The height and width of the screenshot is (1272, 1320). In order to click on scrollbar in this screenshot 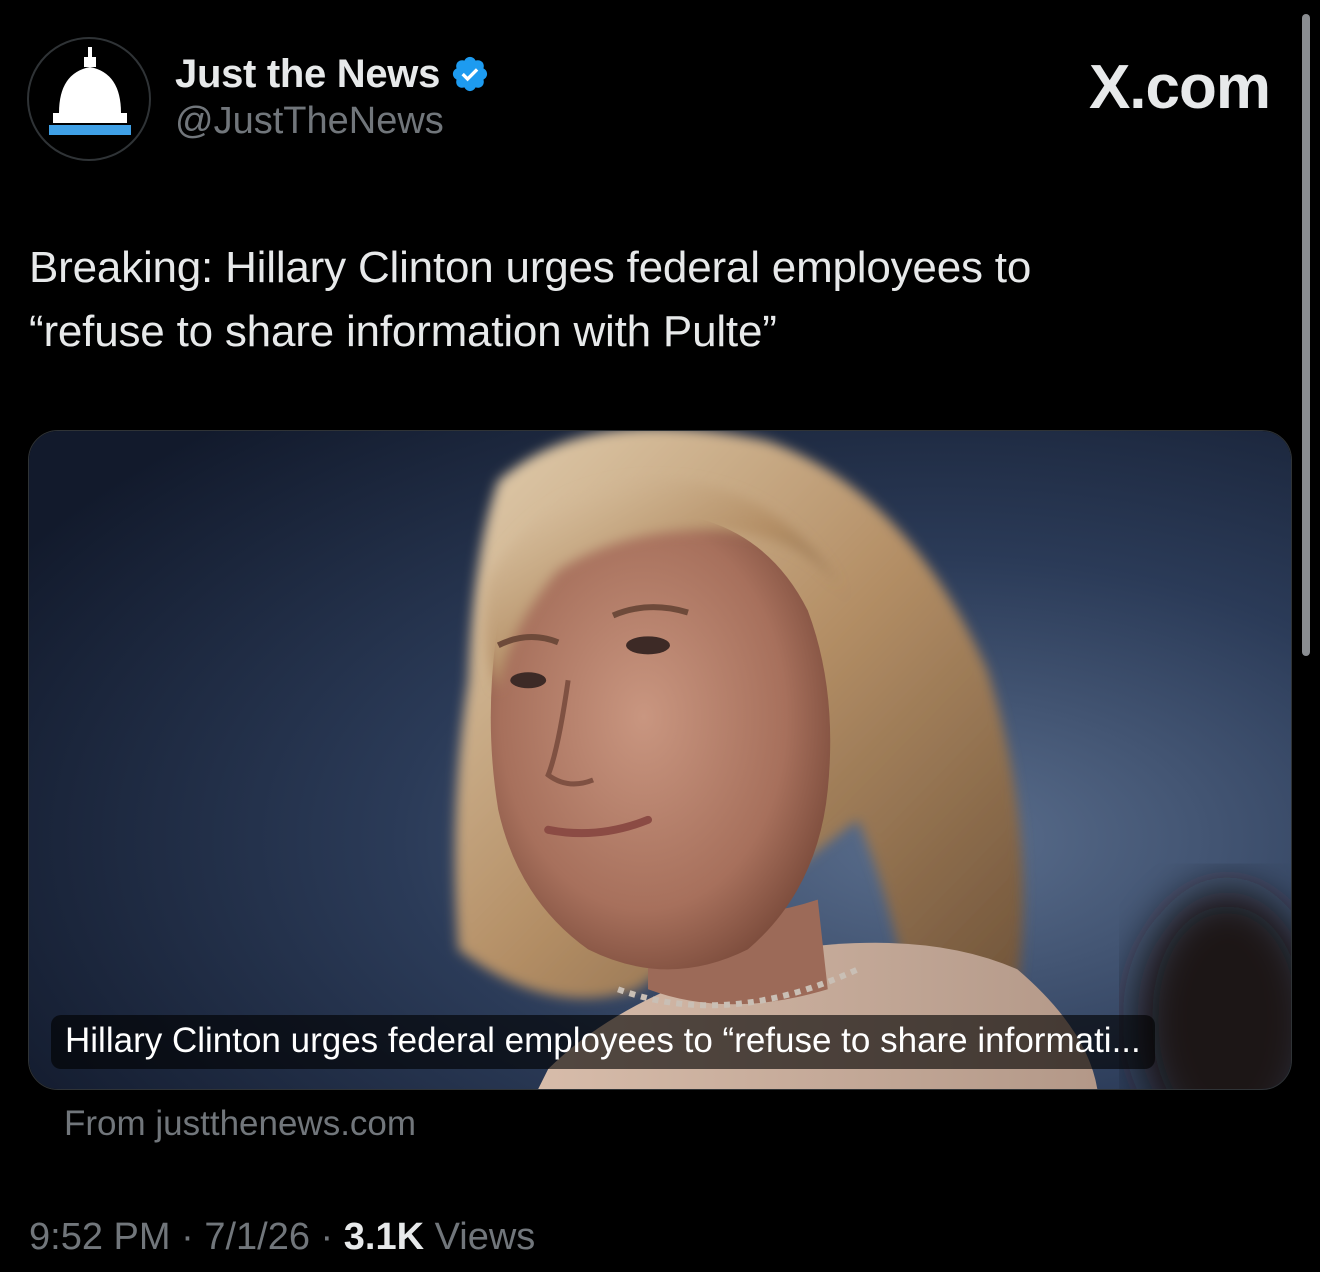, I will do `click(1306, 335)`.